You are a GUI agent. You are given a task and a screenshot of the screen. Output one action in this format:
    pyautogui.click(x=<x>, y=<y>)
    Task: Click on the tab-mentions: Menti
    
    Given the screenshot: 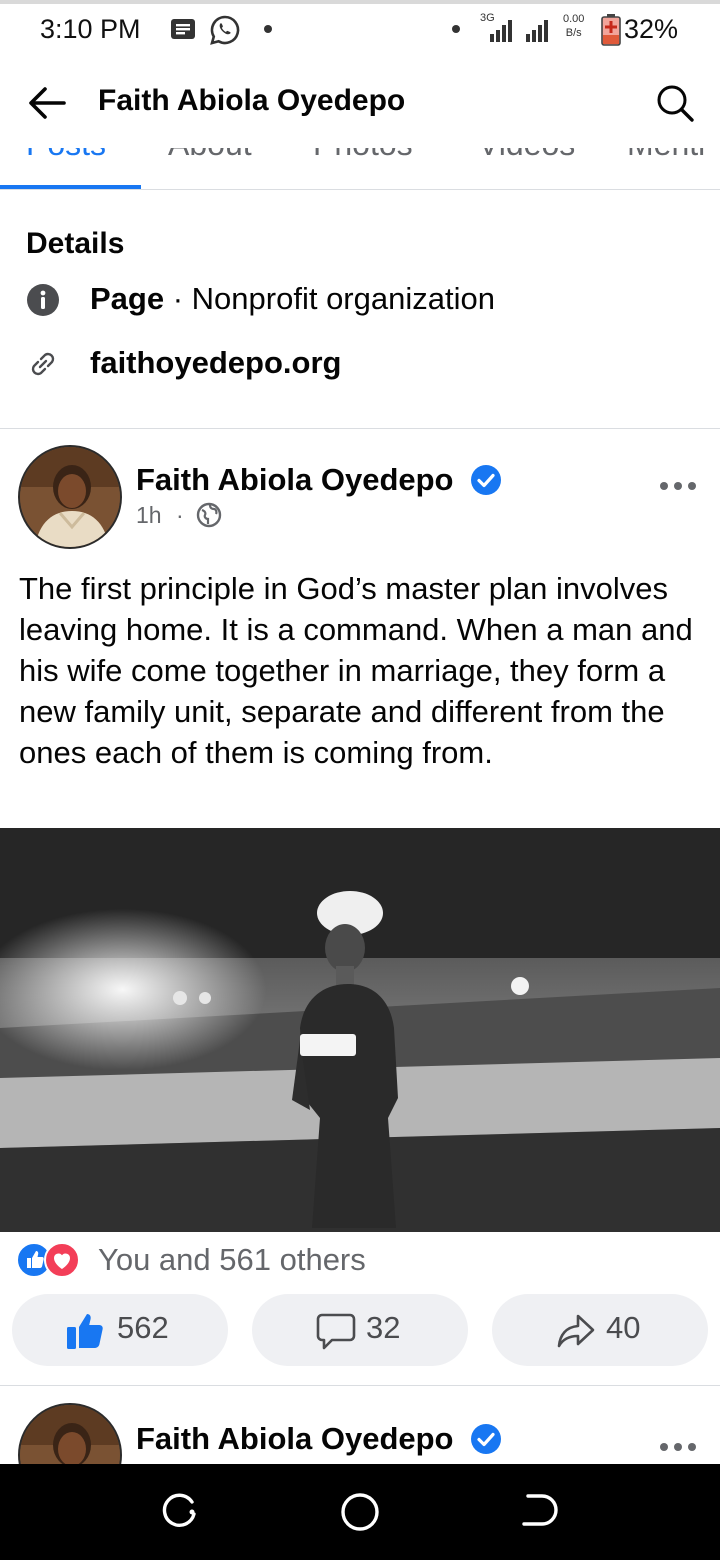 What is the action you would take?
    pyautogui.click(x=666, y=155)
    